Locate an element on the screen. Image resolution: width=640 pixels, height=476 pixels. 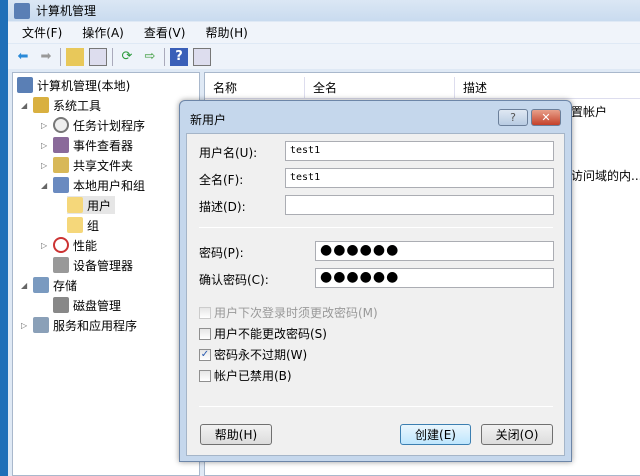
dialog-close-button: ✕ is located at coordinates (546, 117).